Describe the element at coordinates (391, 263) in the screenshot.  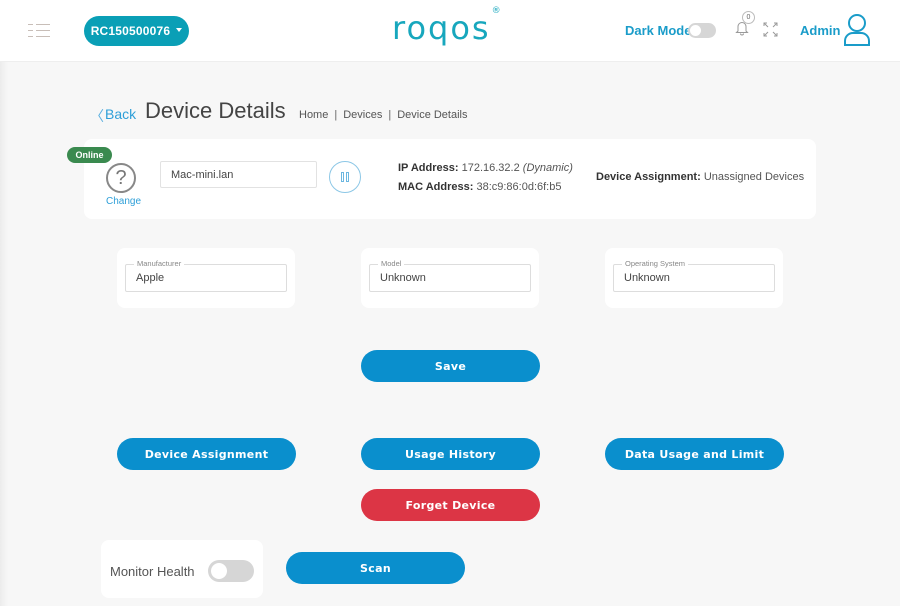
I see `field-label: Model` at that location.